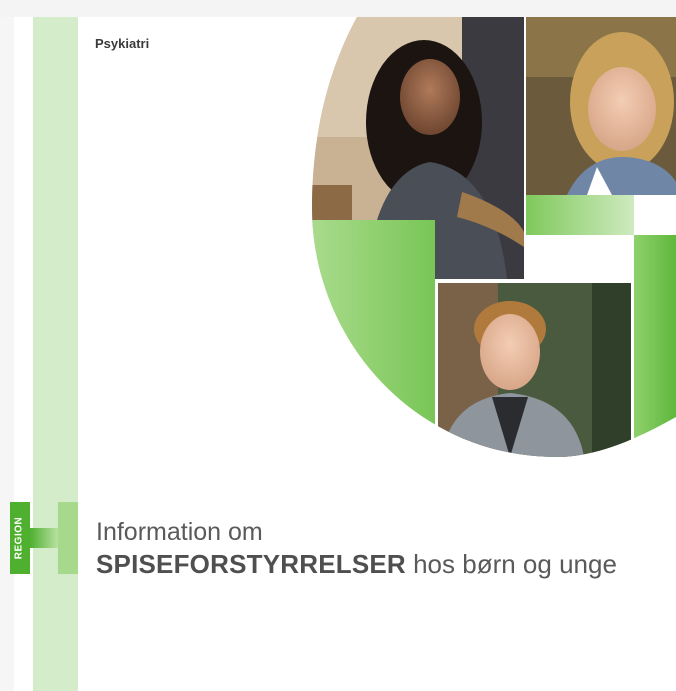 This screenshot has height=691, width=676. I want to click on department-label: Psykiatri, so click(122, 43).